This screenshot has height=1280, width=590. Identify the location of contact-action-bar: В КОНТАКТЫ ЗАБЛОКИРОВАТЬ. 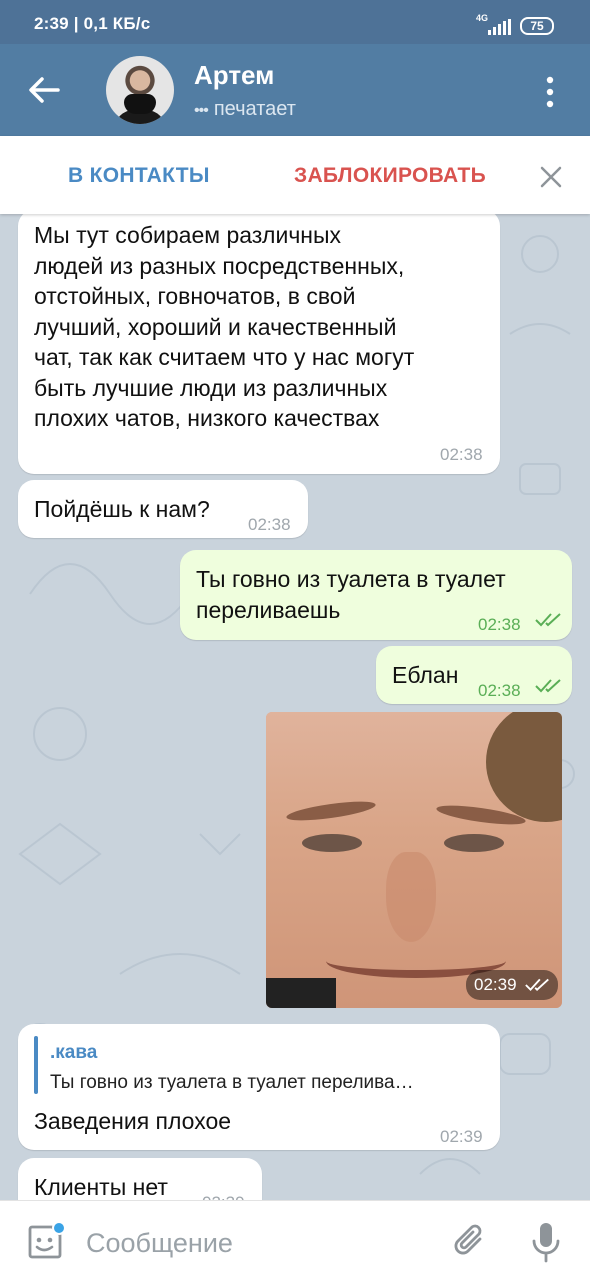
(295, 175).